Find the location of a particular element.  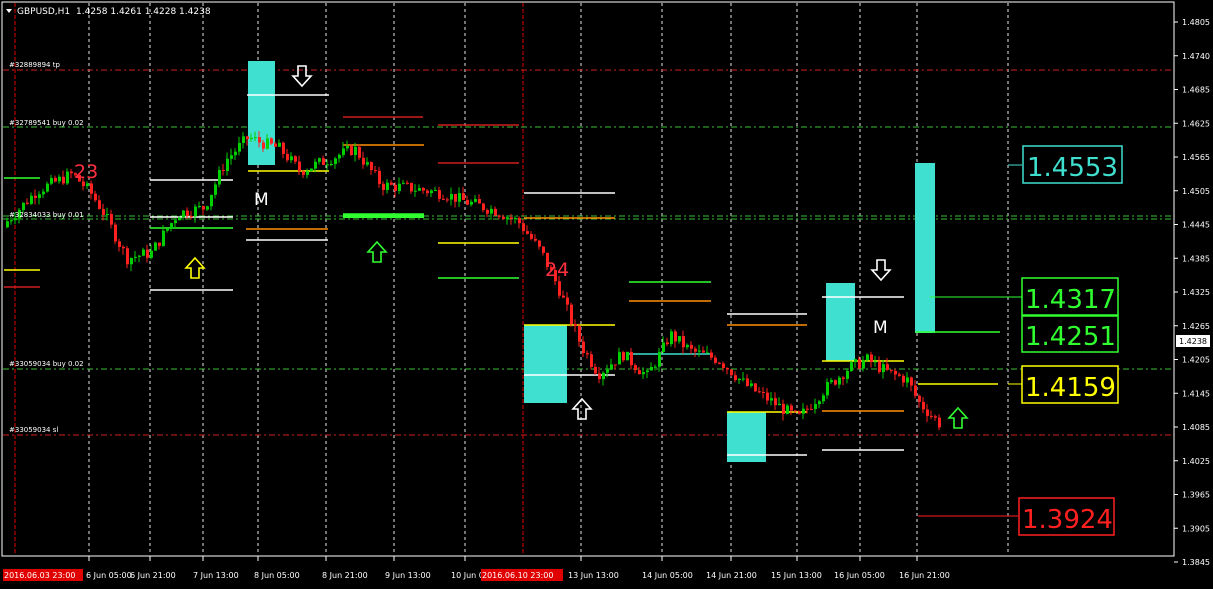

price-box-value: 1.4317 is located at coordinates (1070, 300).